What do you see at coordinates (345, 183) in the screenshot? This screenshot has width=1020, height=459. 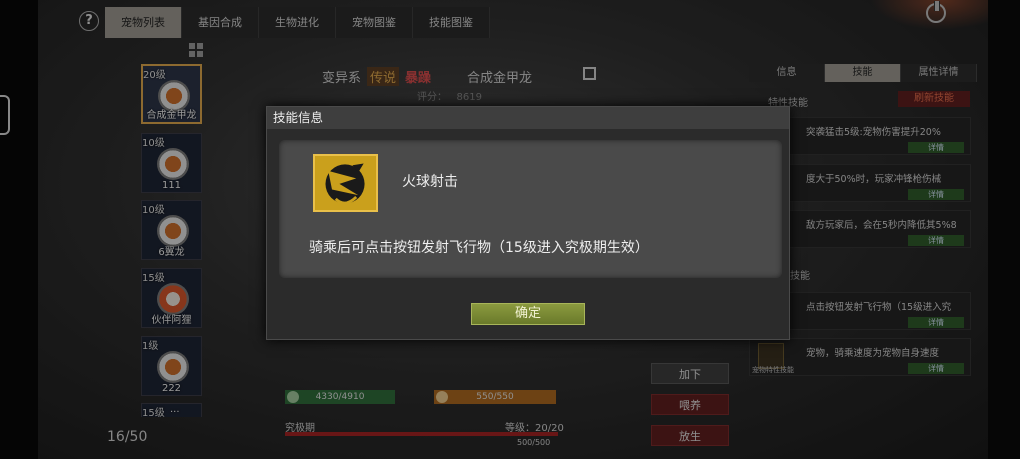 I see `fireball-icon` at bounding box center [345, 183].